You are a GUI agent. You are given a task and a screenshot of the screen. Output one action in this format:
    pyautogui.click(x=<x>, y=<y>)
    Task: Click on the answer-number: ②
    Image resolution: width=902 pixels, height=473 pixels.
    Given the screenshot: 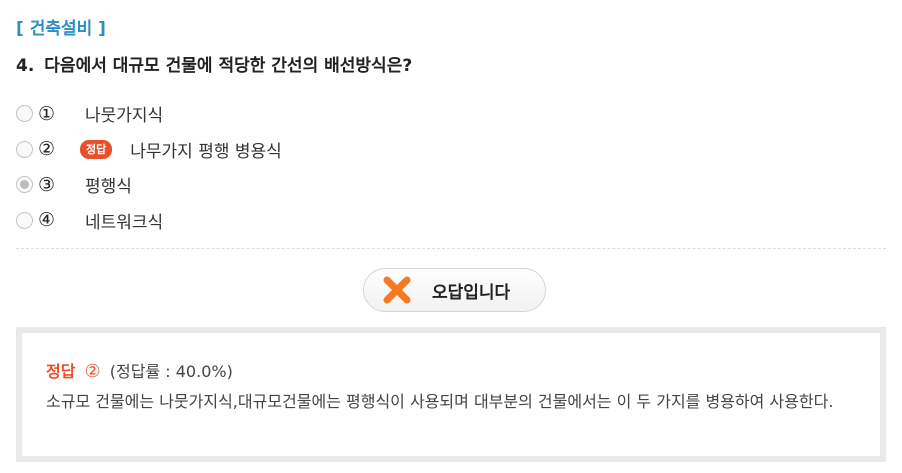 What is the action you would take?
    pyautogui.click(x=92, y=371)
    